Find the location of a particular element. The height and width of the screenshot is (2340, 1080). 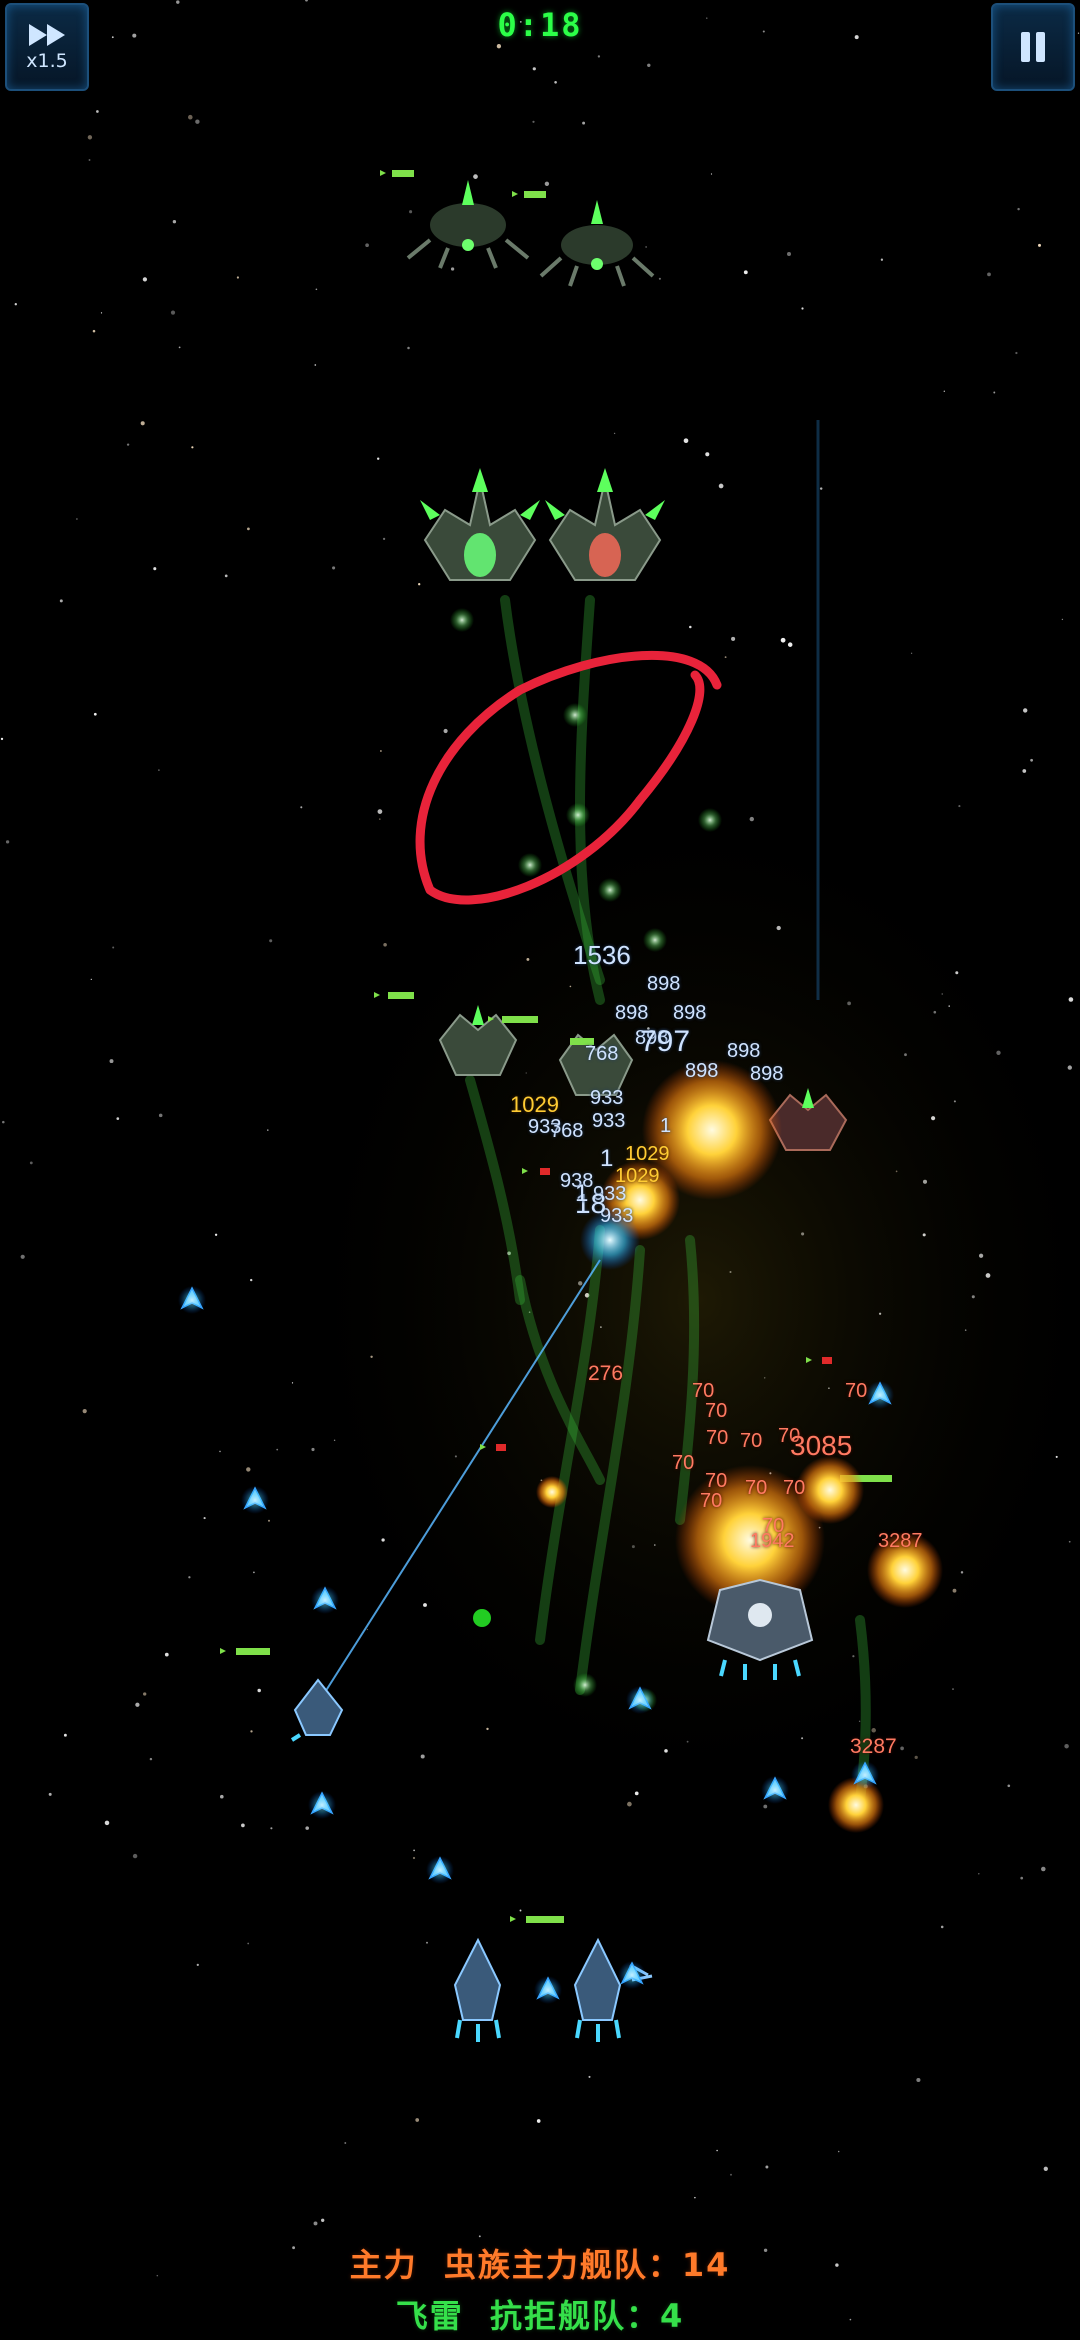

battle-timer: 0:18 is located at coordinates (540, 25).